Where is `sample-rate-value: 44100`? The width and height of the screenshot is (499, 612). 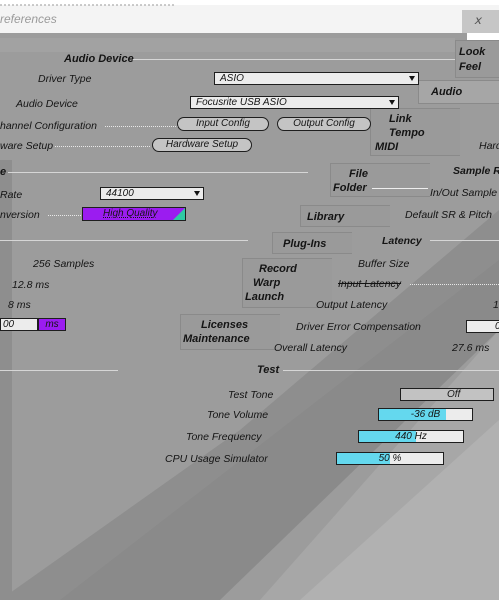
sample-rate-value: 44100 is located at coordinates (120, 193).